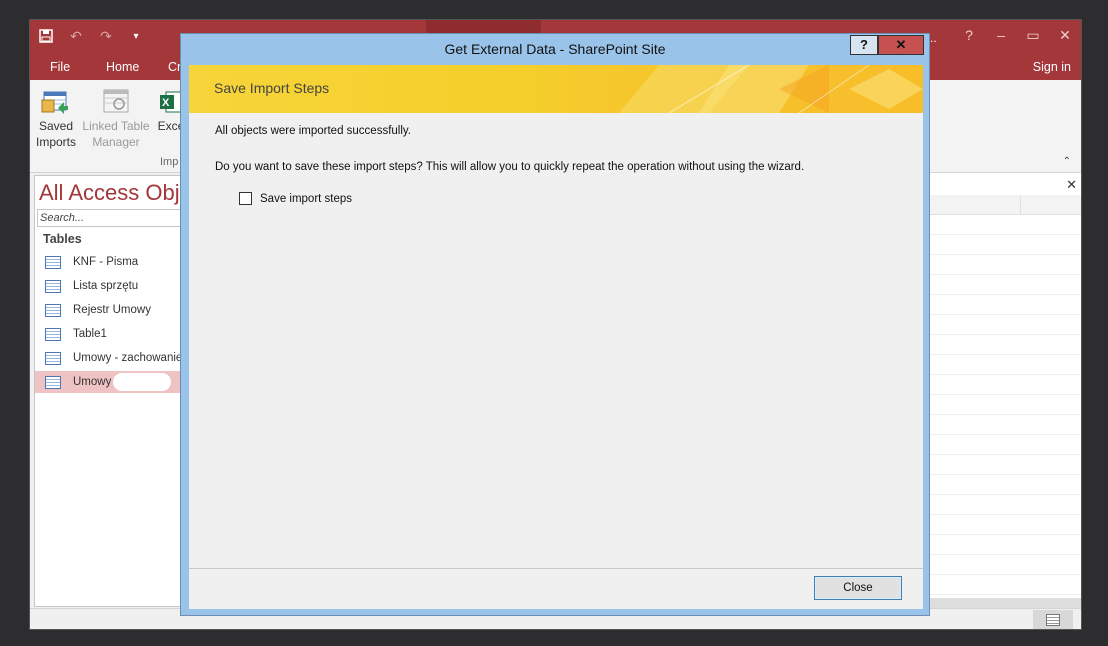  I want to click on sign-in-link: Sign in, so click(1052, 67).